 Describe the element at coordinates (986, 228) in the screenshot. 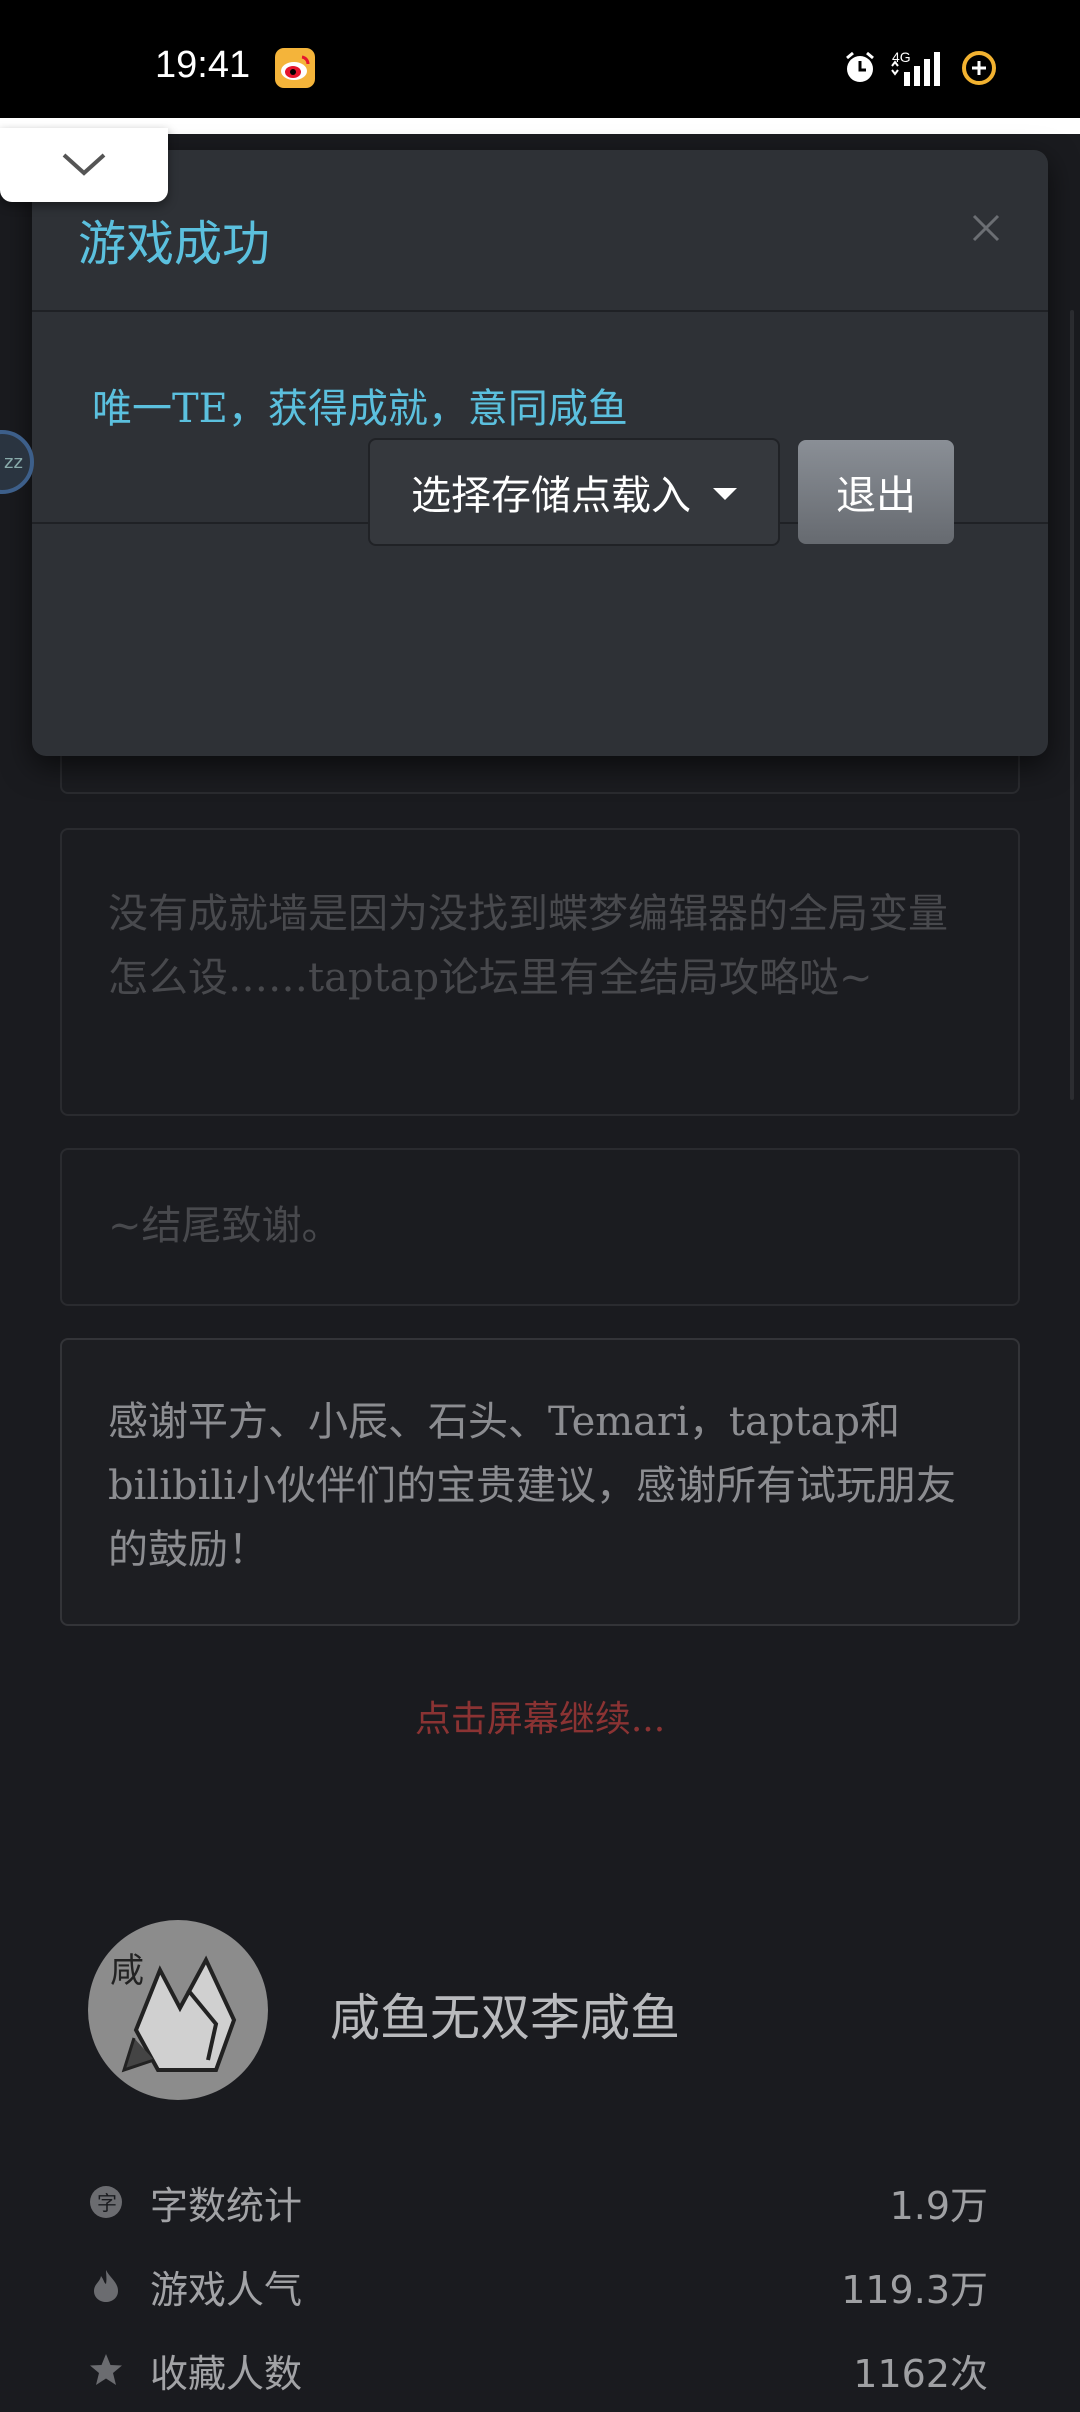

I see `close-icon` at that location.